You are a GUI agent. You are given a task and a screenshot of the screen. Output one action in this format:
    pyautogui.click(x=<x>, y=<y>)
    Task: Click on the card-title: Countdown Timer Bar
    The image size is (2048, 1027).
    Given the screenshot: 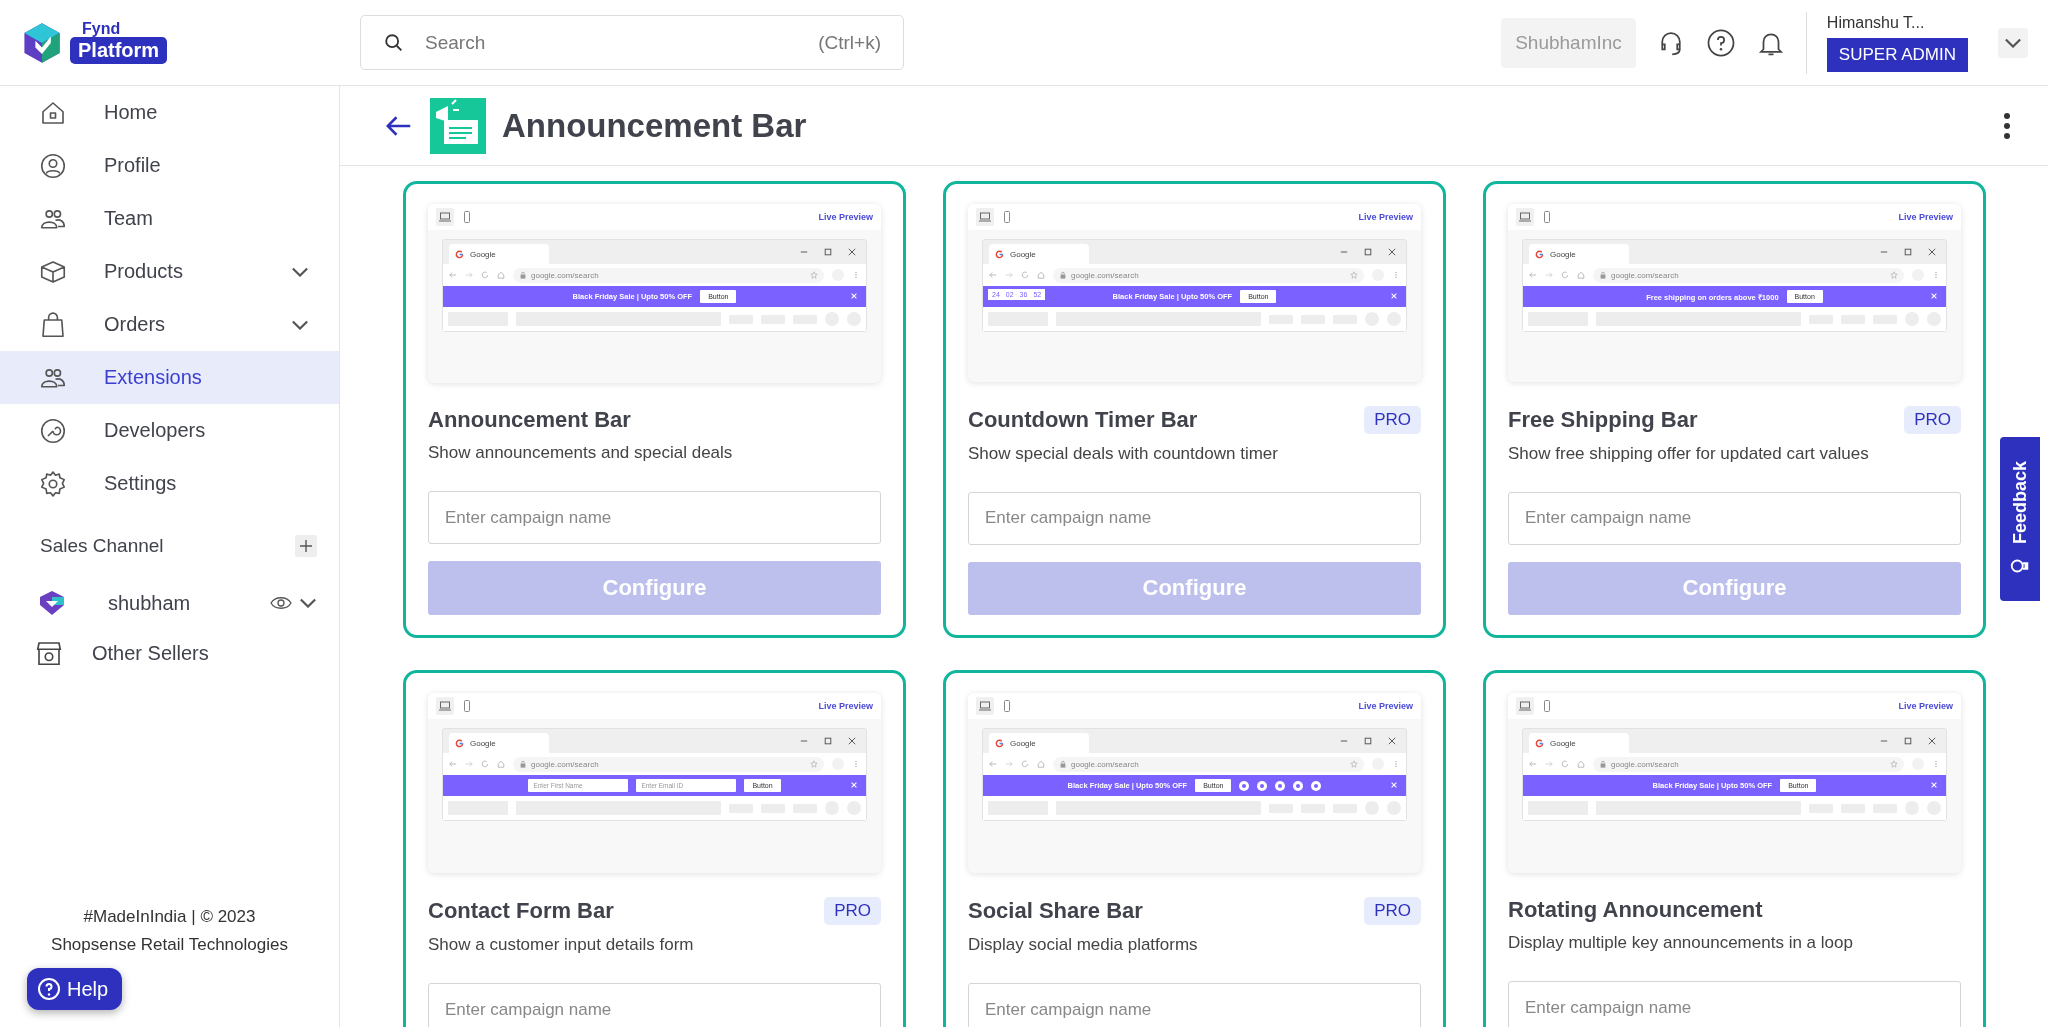 What is the action you would take?
    pyautogui.click(x=1083, y=420)
    